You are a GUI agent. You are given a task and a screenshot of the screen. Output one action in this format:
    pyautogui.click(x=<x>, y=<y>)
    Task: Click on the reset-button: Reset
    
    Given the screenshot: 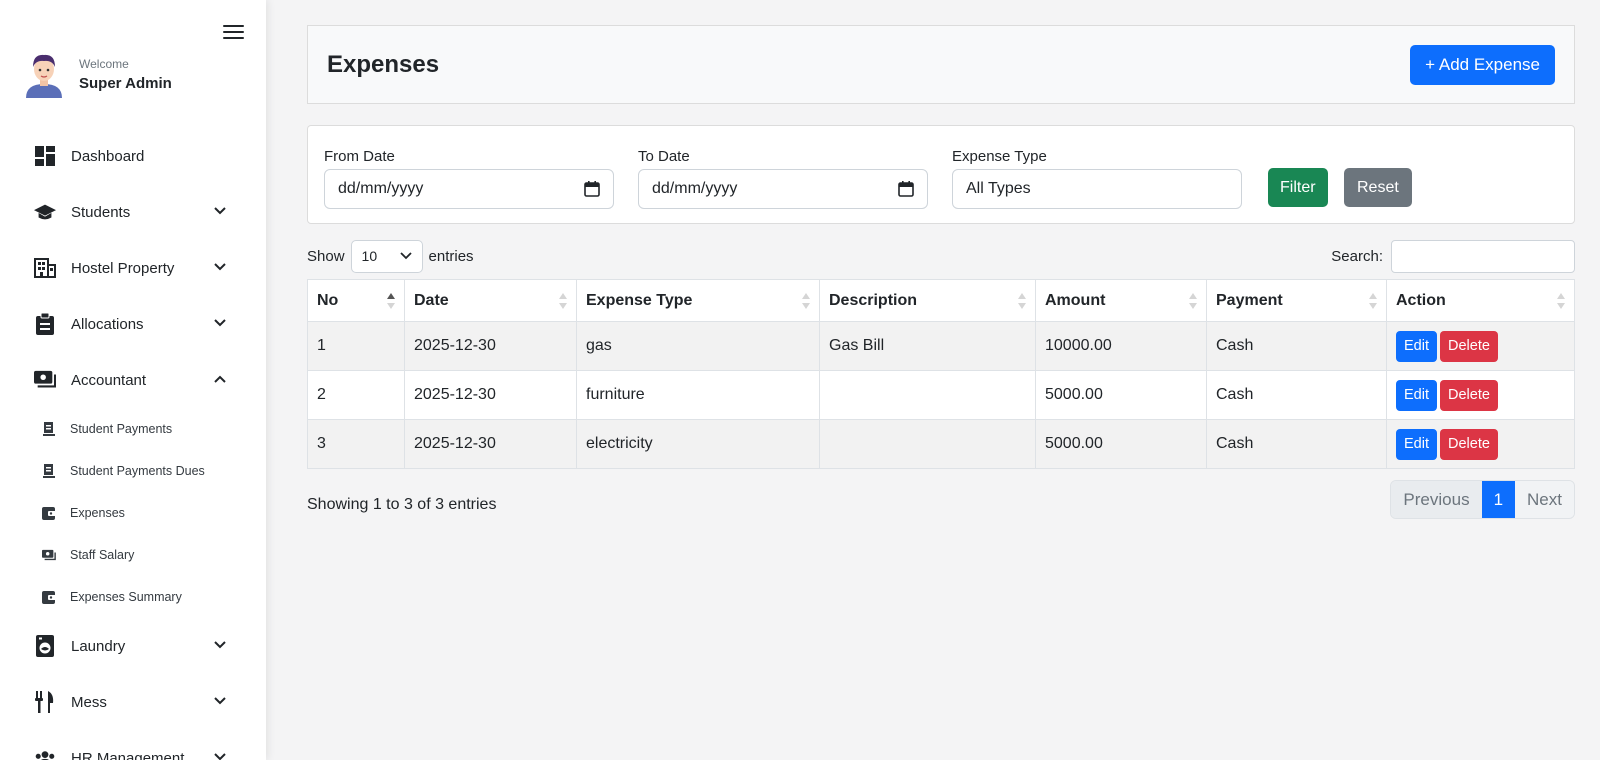 What is the action you would take?
    pyautogui.click(x=1378, y=187)
    